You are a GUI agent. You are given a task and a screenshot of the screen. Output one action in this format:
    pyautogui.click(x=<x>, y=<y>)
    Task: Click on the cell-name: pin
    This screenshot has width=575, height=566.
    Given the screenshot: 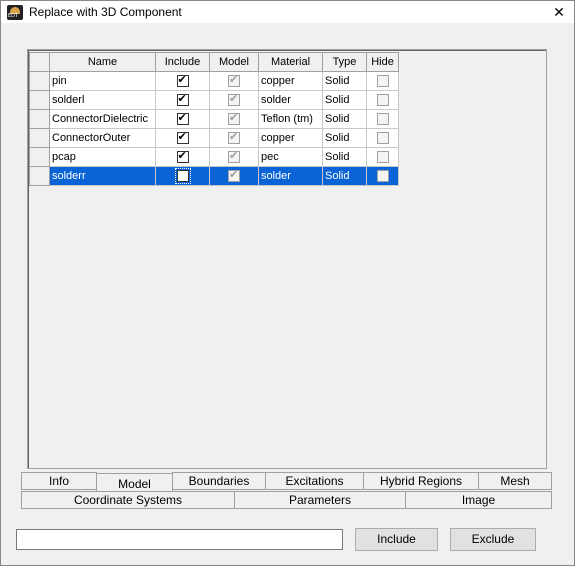 What is the action you would take?
    pyautogui.click(x=102, y=81)
    